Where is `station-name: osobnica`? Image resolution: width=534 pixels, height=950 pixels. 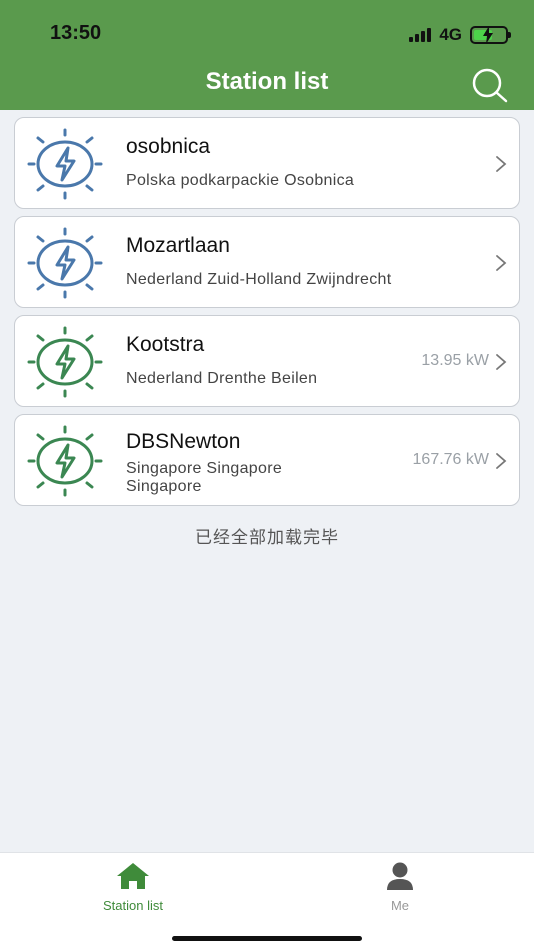
station-name: osobnica is located at coordinates (168, 146).